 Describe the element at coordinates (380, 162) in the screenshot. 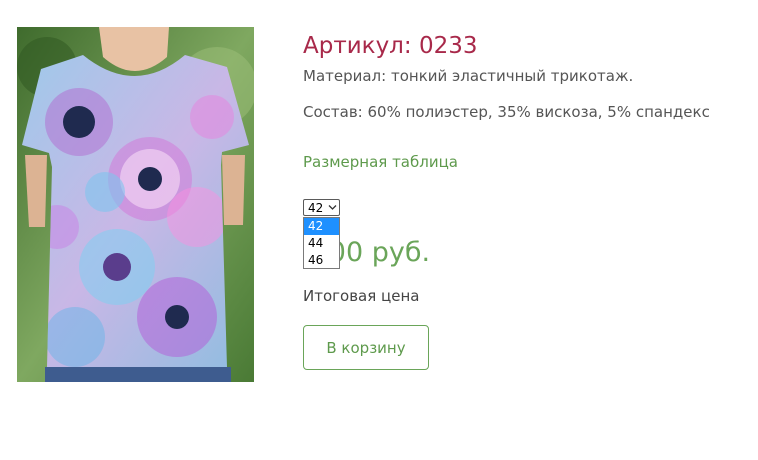

I see `size-table-link: Размерная таблица` at that location.